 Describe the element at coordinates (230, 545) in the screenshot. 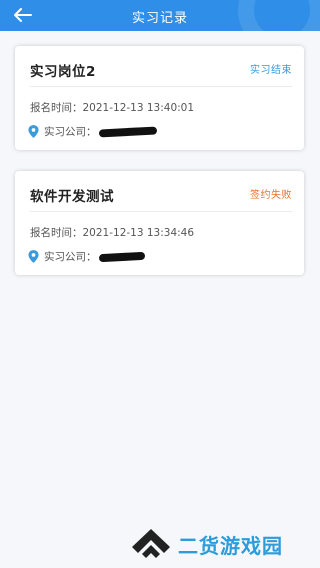

I see `watermark-text: 二货游戏园` at that location.